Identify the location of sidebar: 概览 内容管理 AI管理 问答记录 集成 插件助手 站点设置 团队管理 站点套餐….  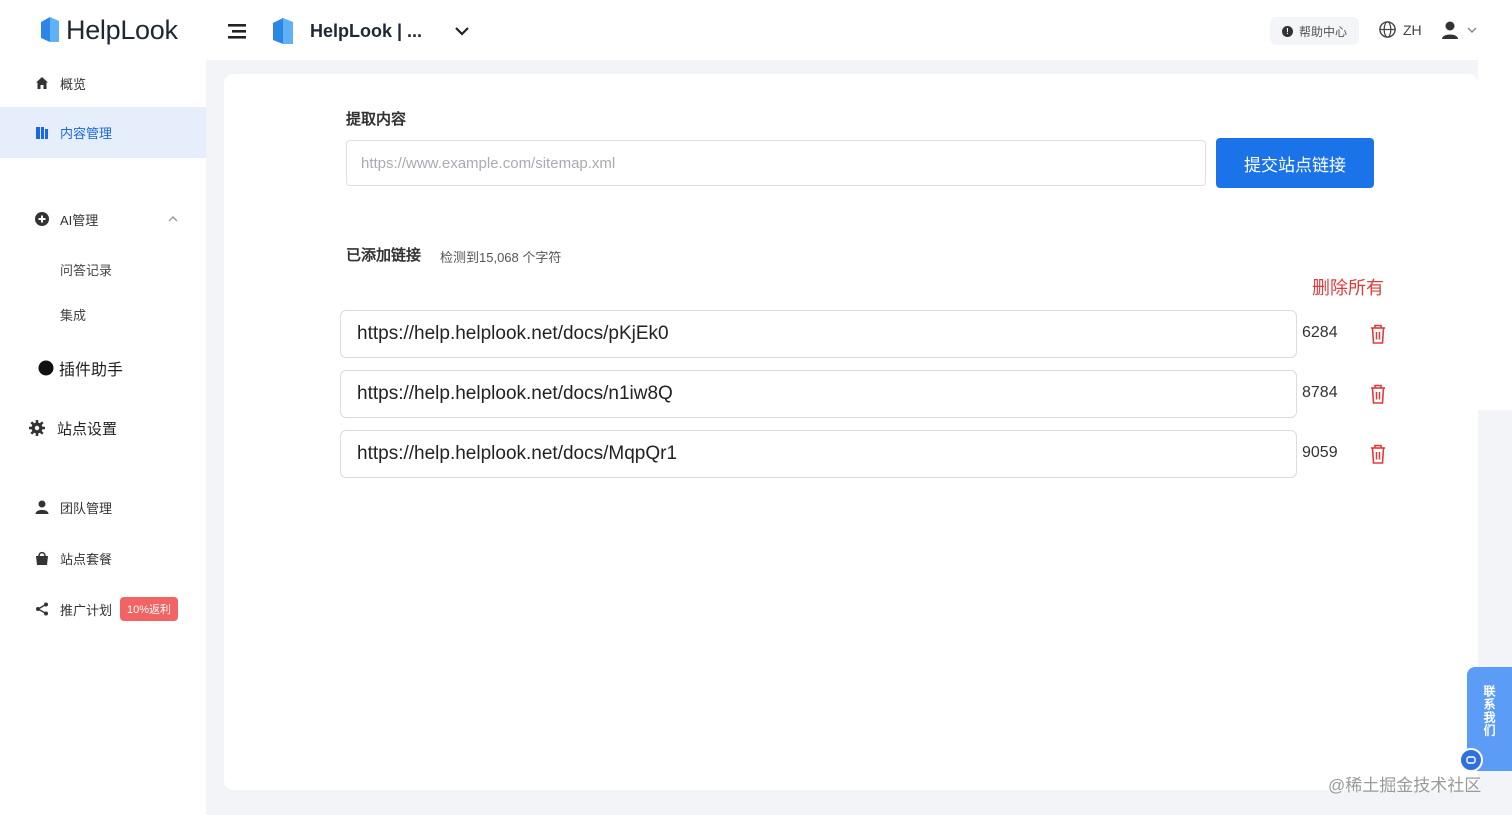
(103, 437).